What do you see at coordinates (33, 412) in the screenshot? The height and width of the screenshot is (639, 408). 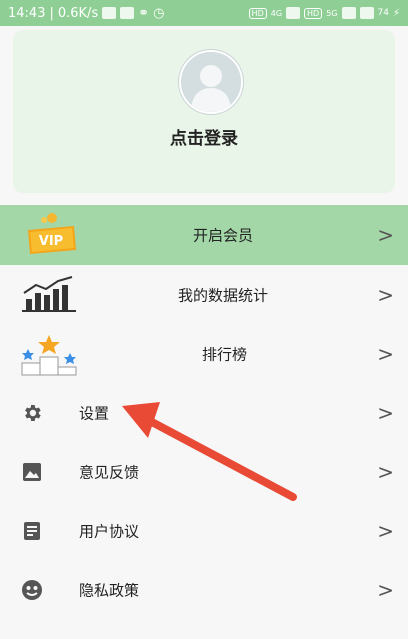 I see `gear-icon` at bounding box center [33, 412].